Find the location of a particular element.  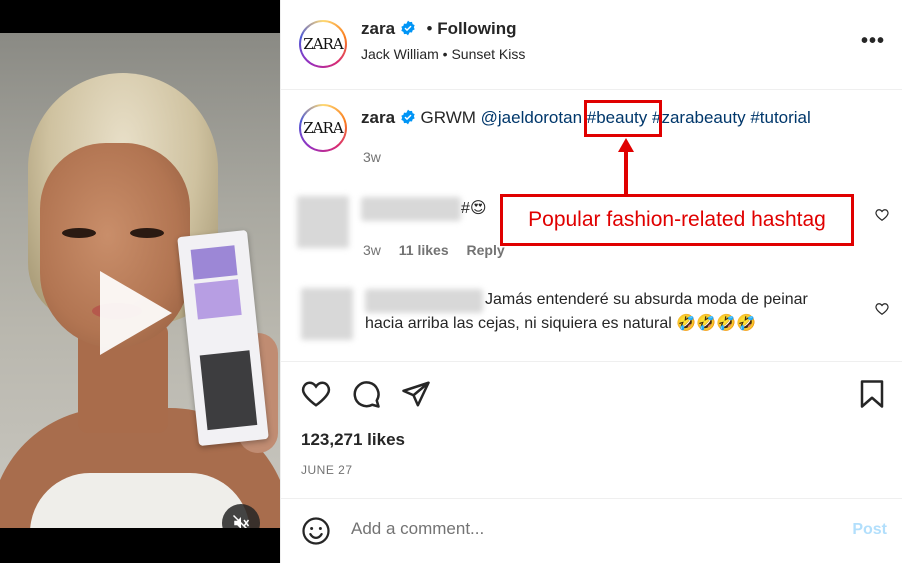

comment-likes: 11 likes is located at coordinates (424, 250).